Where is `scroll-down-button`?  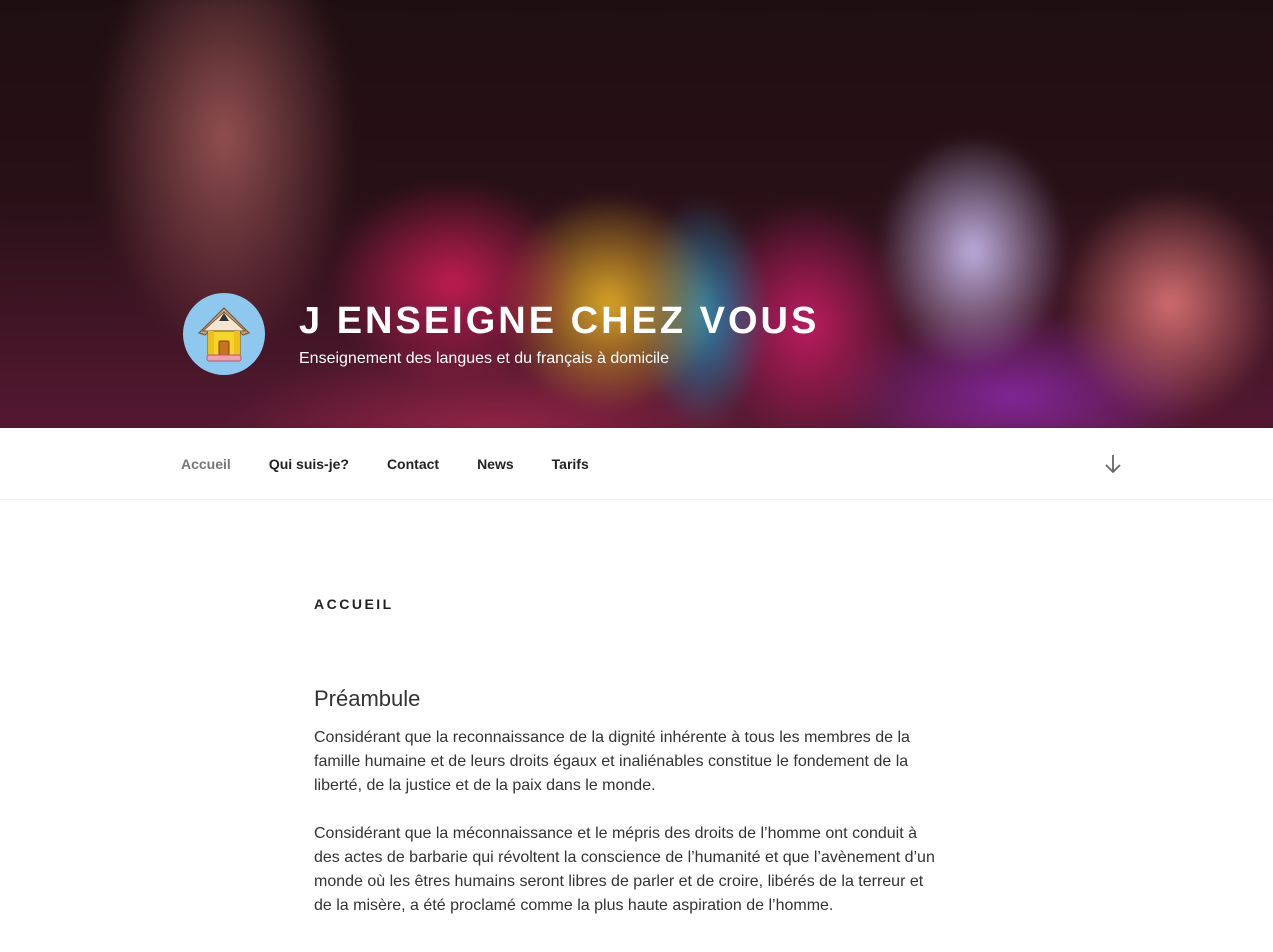 scroll-down-button is located at coordinates (1113, 464).